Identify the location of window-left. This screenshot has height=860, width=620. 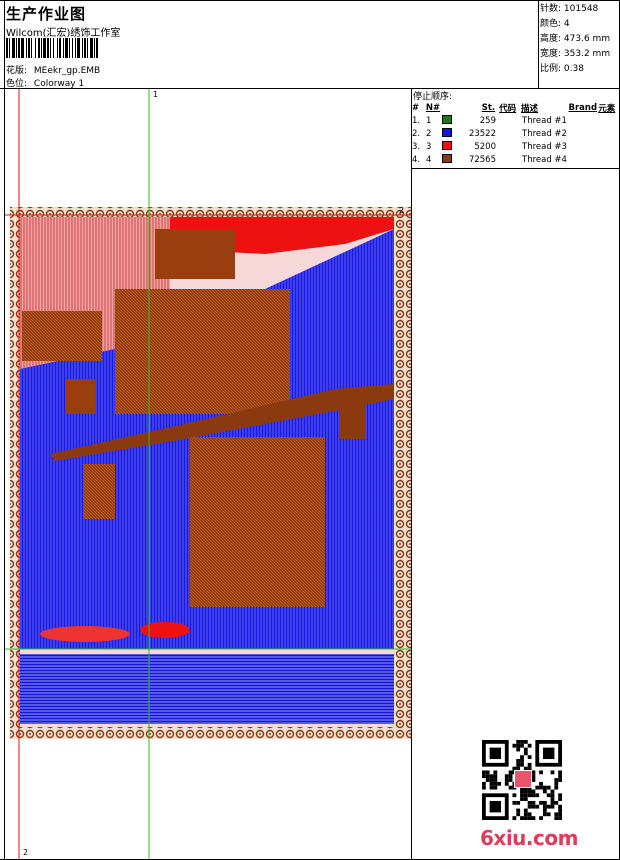
(99, 491).